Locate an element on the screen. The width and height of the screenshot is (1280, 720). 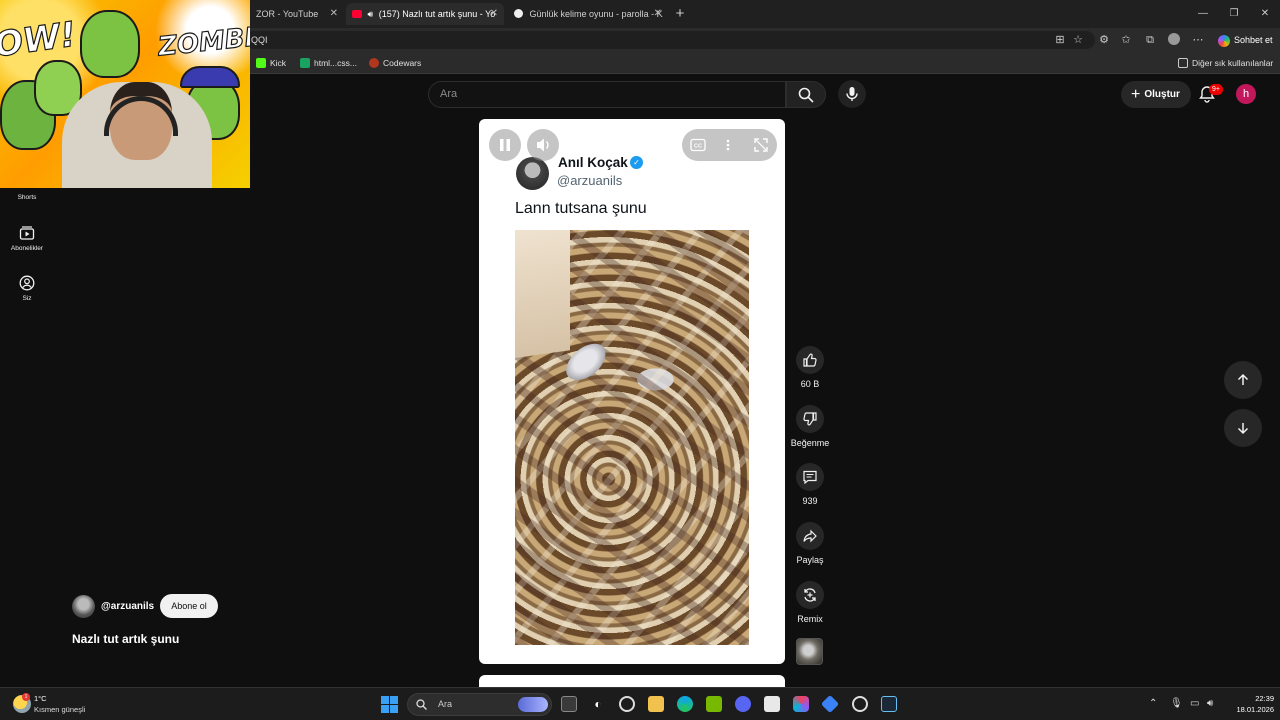
clock-time: 22:39 is located at coordinates (1257, 698).